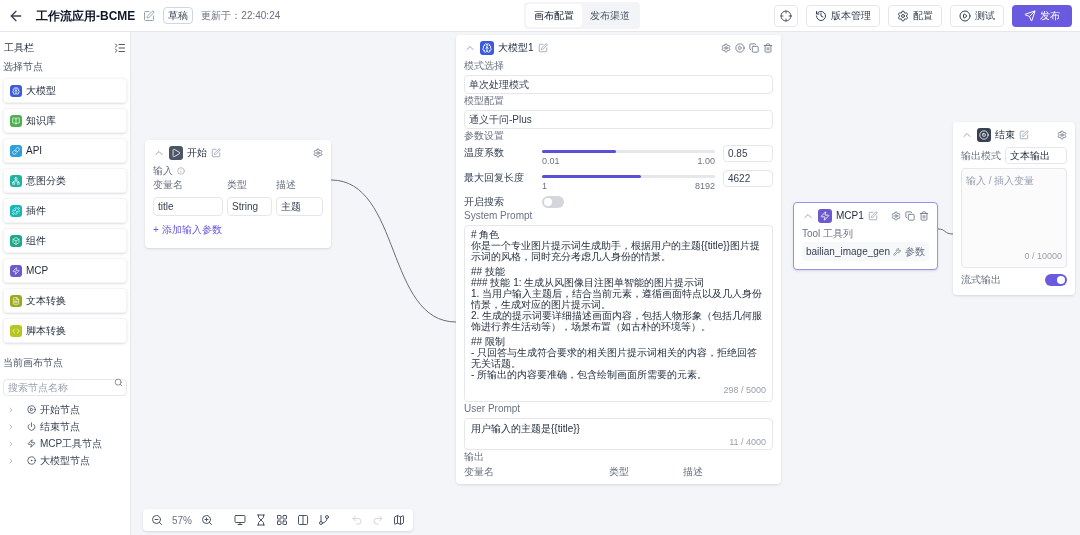  Describe the element at coordinates (65, 443) in the screenshot. I see `tree-item: MCP工具节点` at that location.